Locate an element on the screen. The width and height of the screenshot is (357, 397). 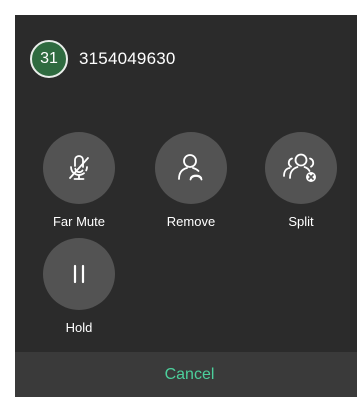
split-group-icon is located at coordinates (299, 167).